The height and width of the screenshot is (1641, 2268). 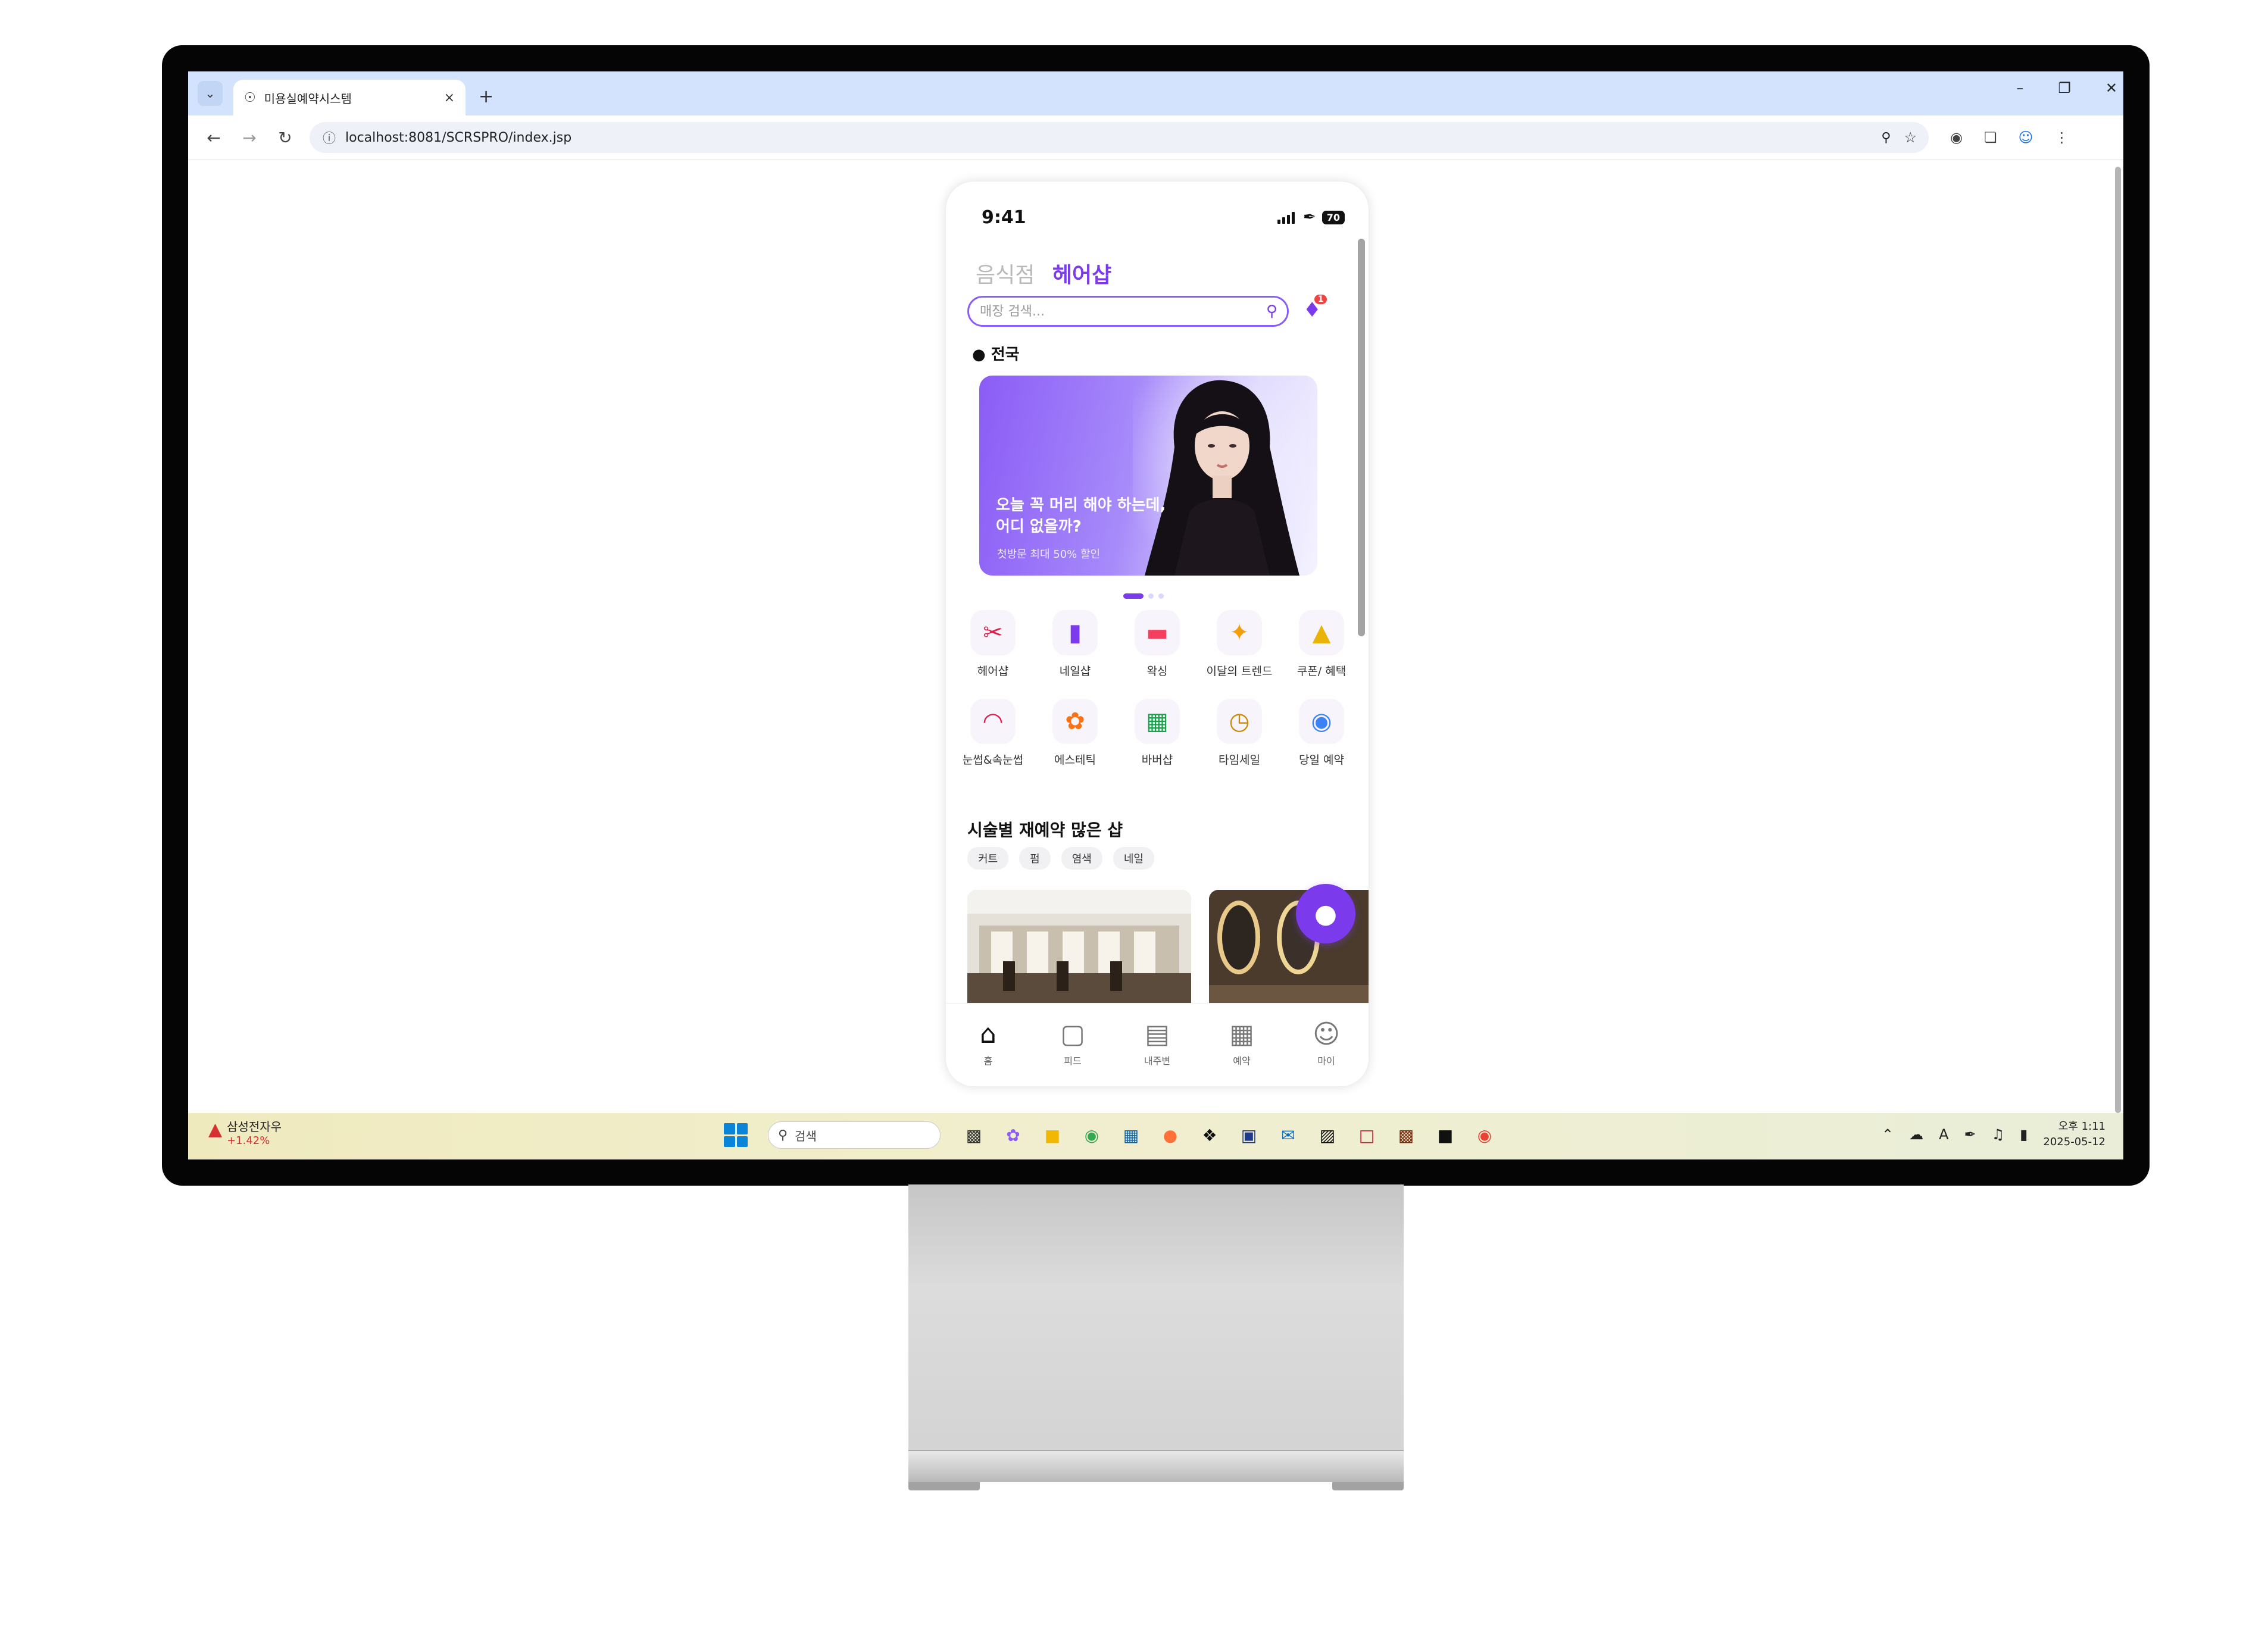 I want to click on wifi-icon: ✒, so click(x=1970, y=1134).